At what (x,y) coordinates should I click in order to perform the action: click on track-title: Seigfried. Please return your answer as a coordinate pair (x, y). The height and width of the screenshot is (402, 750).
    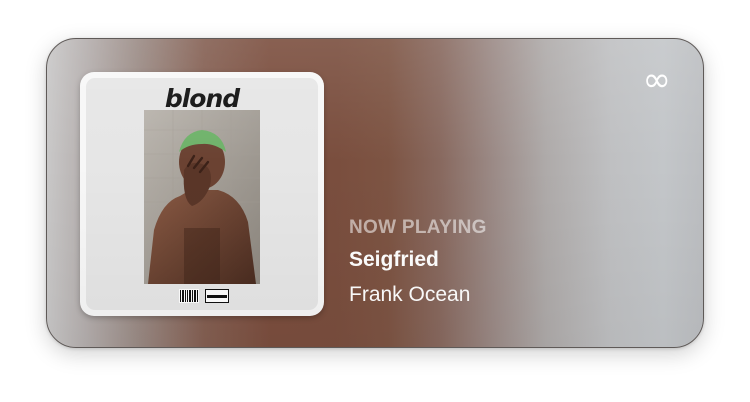
    Looking at the image, I should click on (394, 259).